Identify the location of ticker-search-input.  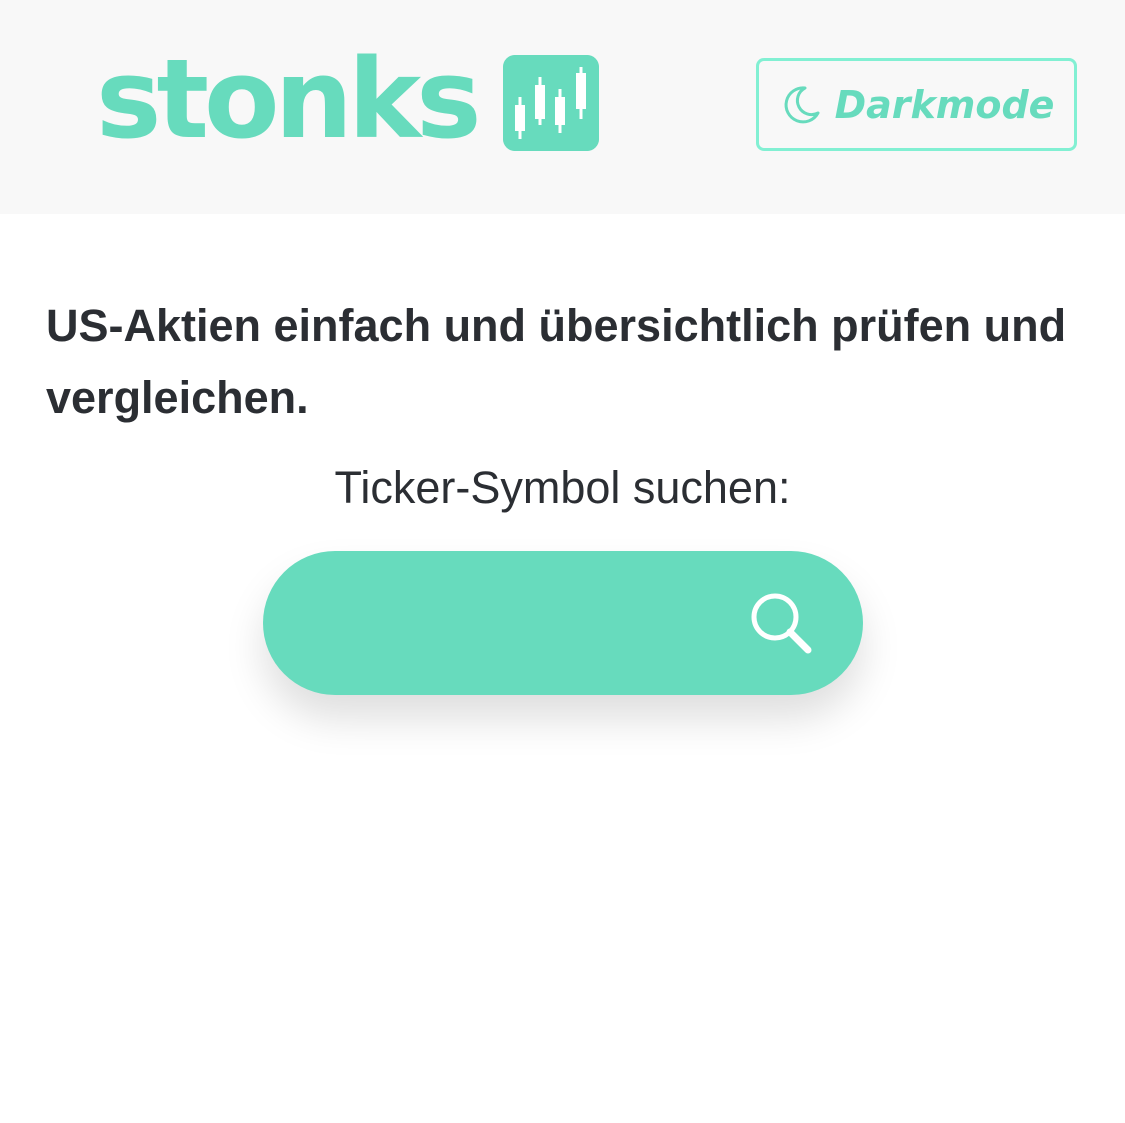
(525, 624).